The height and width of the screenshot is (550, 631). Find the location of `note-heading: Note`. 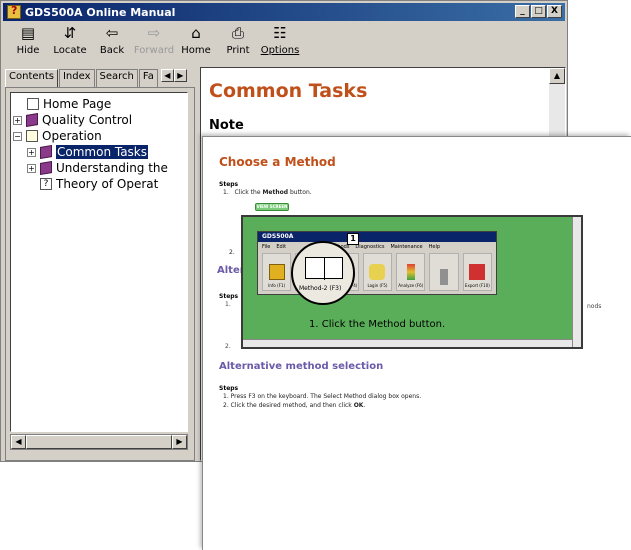

note-heading: Note is located at coordinates (226, 125).